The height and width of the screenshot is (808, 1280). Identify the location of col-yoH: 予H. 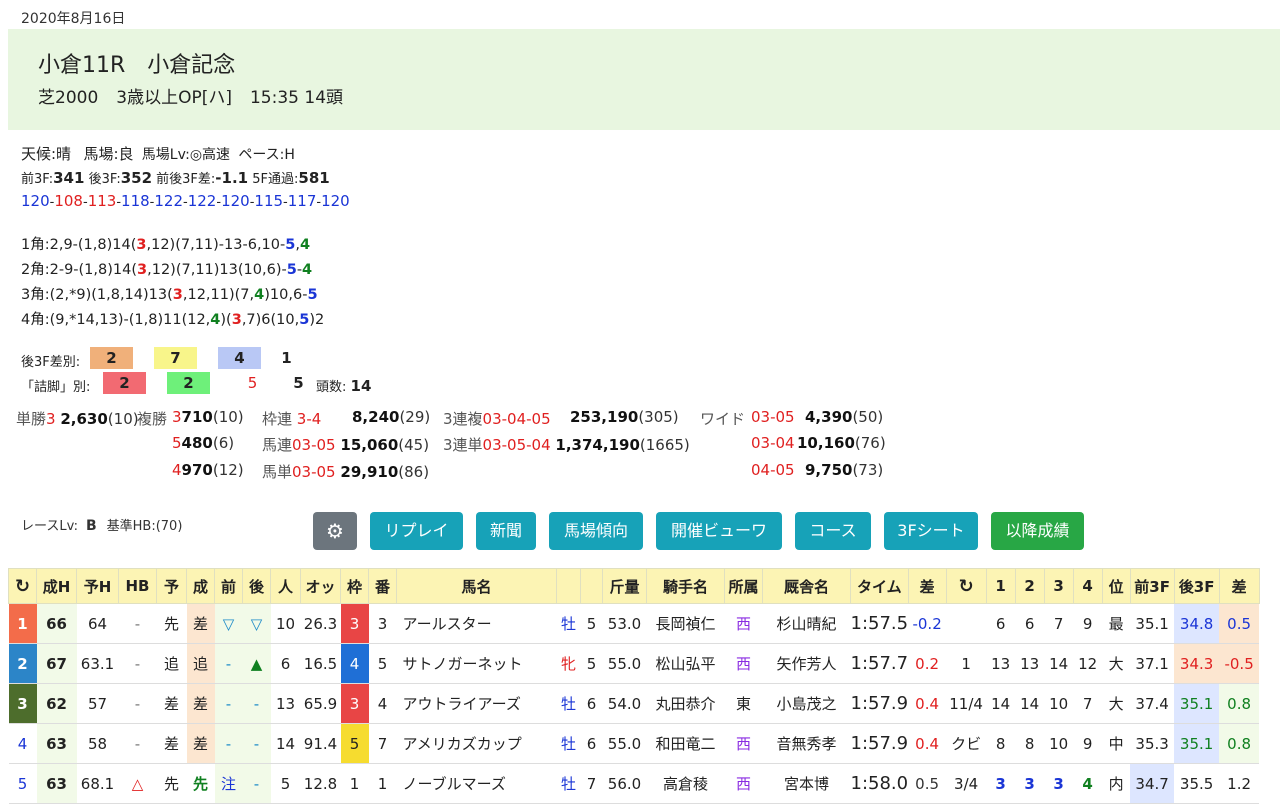
(97, 586).